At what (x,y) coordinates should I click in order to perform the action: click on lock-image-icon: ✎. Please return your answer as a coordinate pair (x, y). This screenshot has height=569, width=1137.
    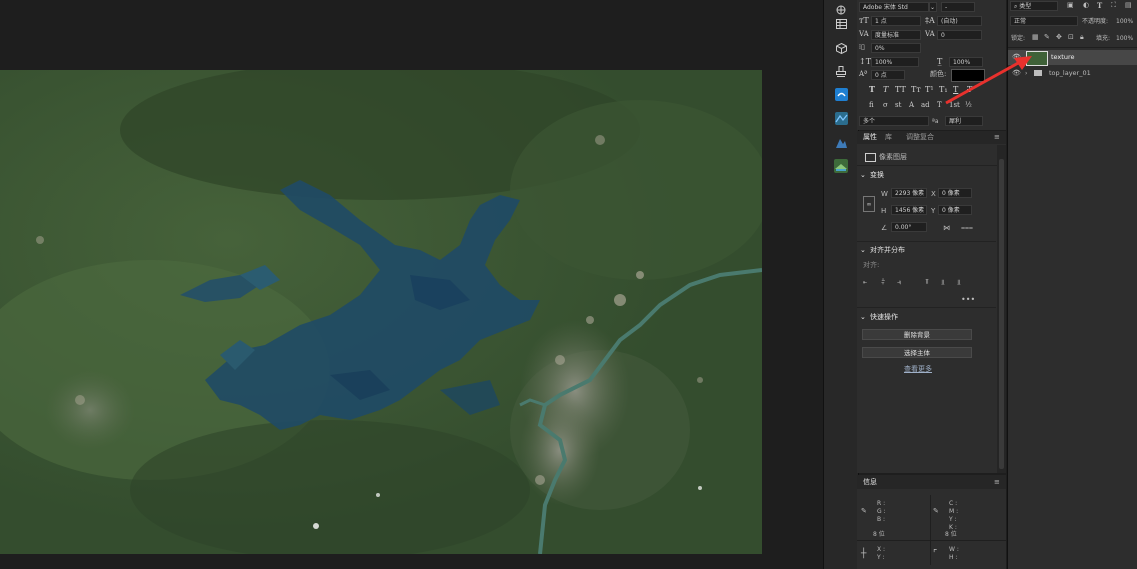
    Looking at the image, I should click on (1047, 37).